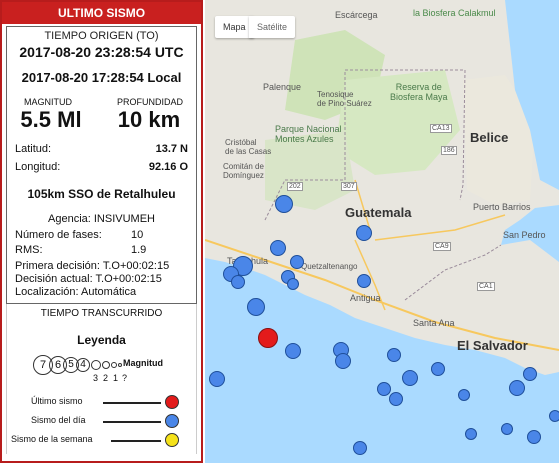  Describe the element at coordinates (101, 36) in the screenshot. I see `origin-time-label: TIEMPO ORIGEN (TO)` at that location.